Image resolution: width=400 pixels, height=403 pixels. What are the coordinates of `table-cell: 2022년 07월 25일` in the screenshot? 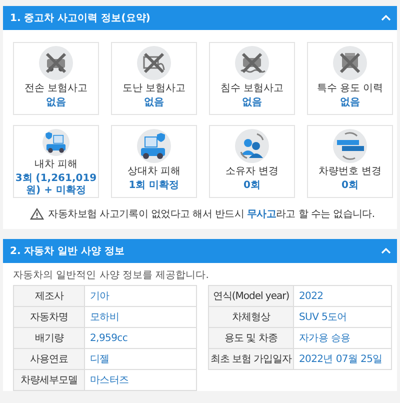 It's located at (343, 359).